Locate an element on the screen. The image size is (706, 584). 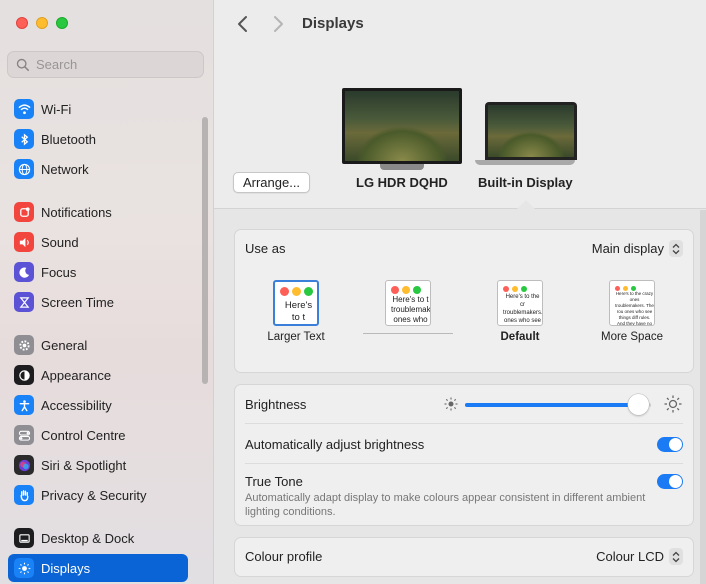
use-as-popup: Main display is located at coordinates (637, 248).